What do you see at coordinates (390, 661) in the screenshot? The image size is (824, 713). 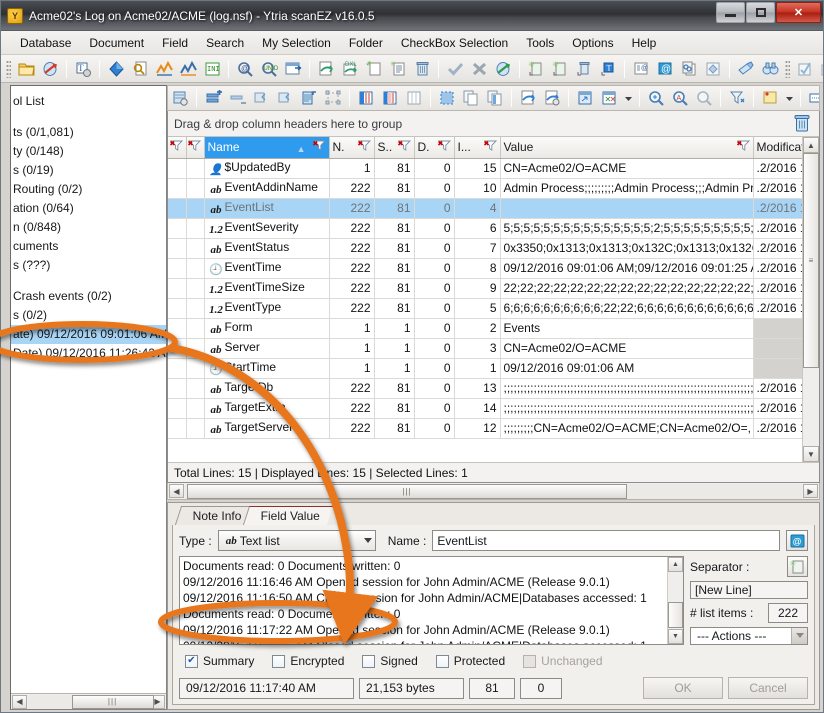 I see `checkbox-signed: Signed` at bounding box center [390, 661].